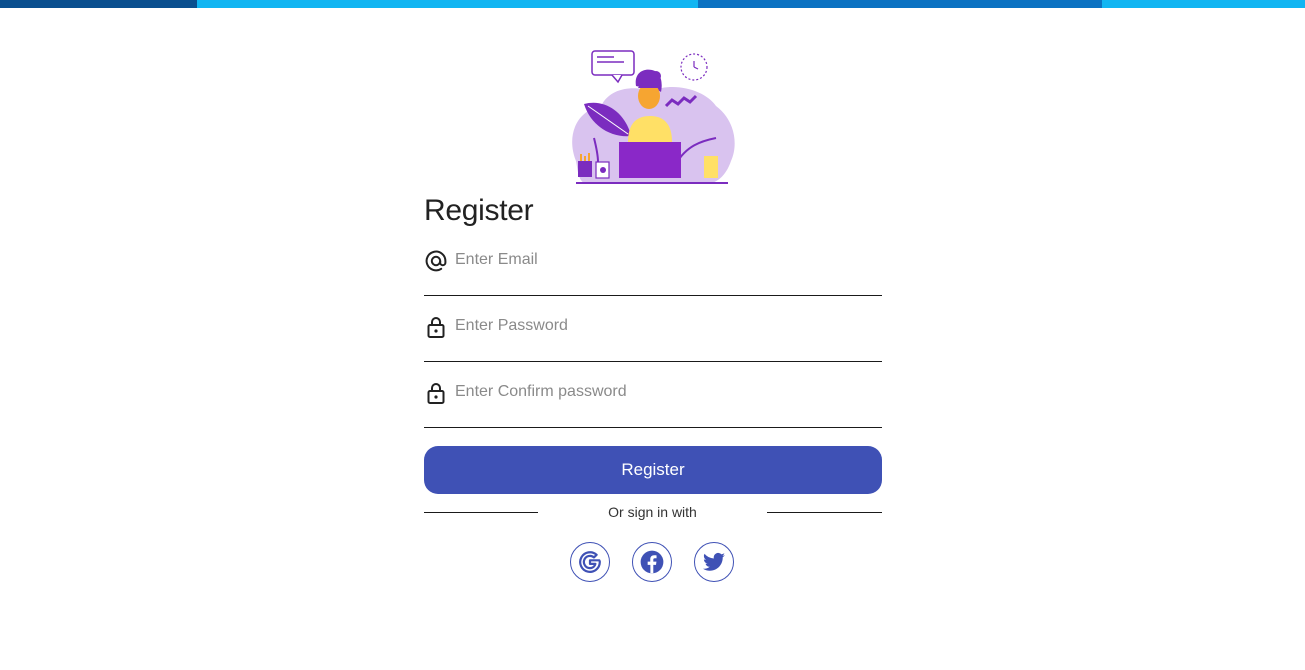 This screenshot has width=1305, height=670. What do you see at coordinates (665, 260) in the screenshot?
I see `email-input` at bounding box center [665, 260].